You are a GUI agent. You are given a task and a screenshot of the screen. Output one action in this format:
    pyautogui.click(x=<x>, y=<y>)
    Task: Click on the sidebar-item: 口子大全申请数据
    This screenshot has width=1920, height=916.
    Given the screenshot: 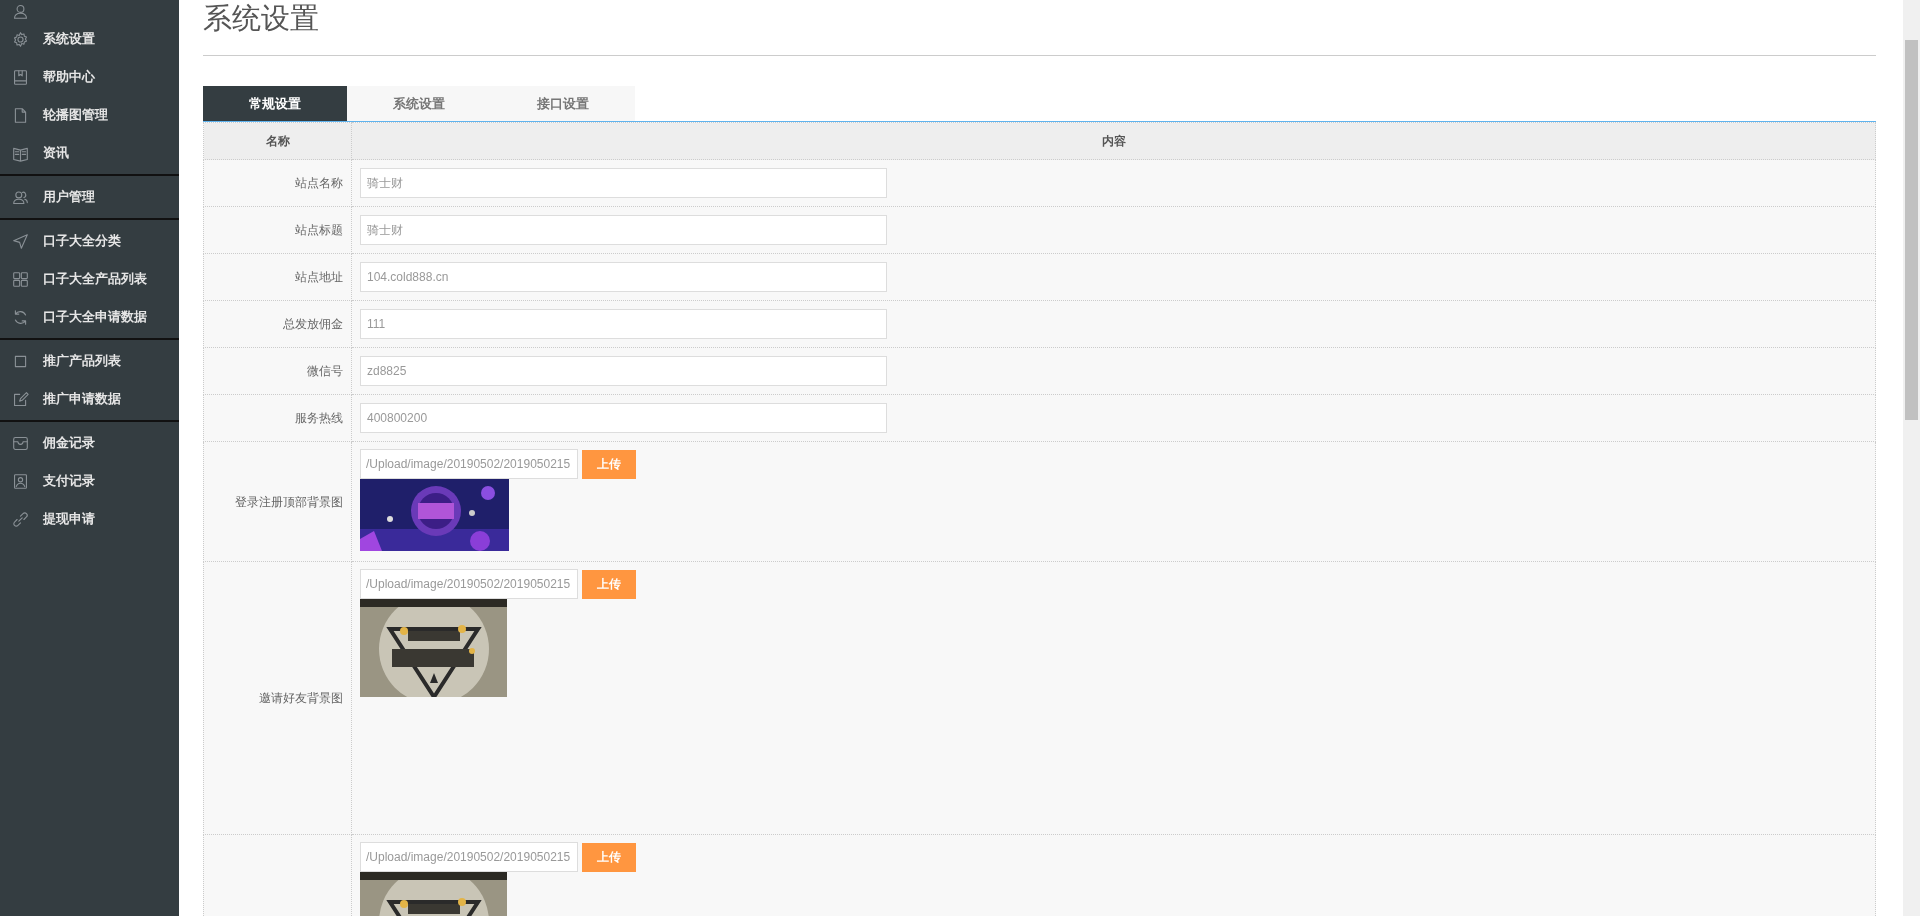 What is the action you would take?
    pyautogui.click(x=89, y=317)
    